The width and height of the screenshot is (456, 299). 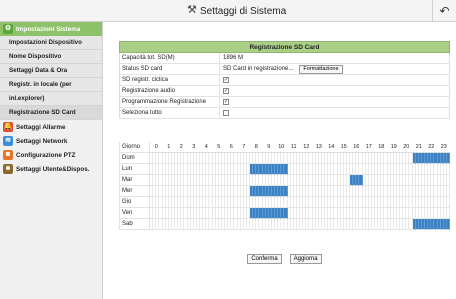 I want to click on schedule-day-row: Gio, so click(x=284, y=202).